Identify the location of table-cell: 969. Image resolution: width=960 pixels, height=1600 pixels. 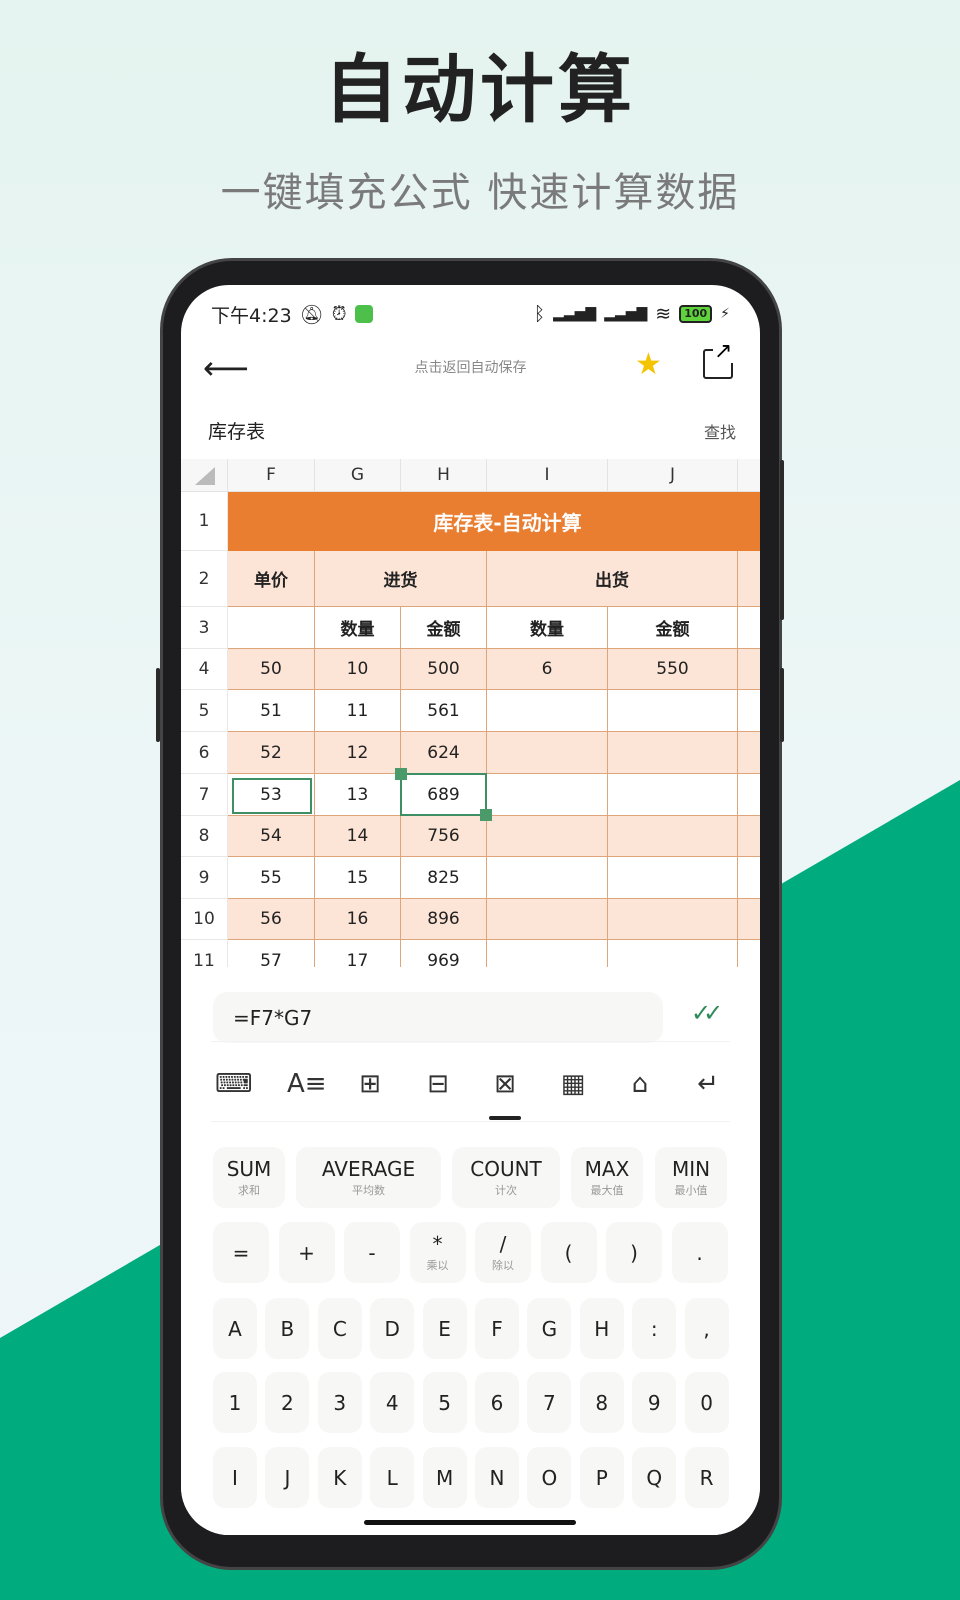
(444, 953).